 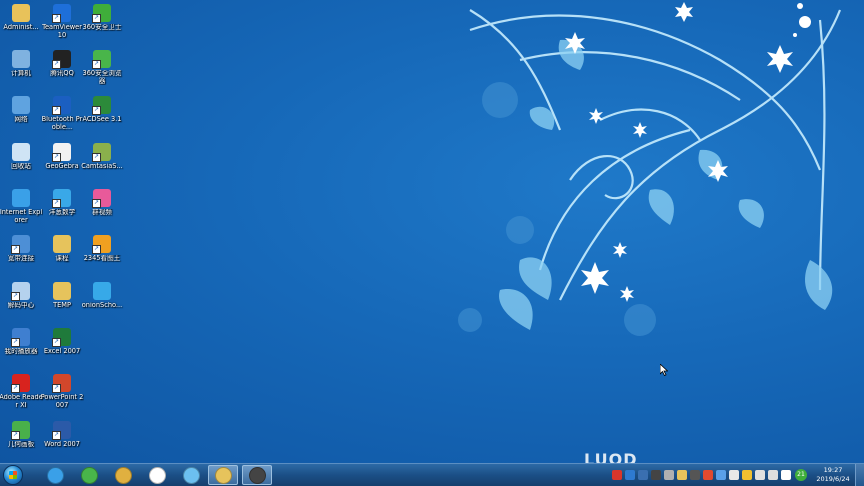 I want to click on desktop-icon: 课程, so click(x=62, y=257).